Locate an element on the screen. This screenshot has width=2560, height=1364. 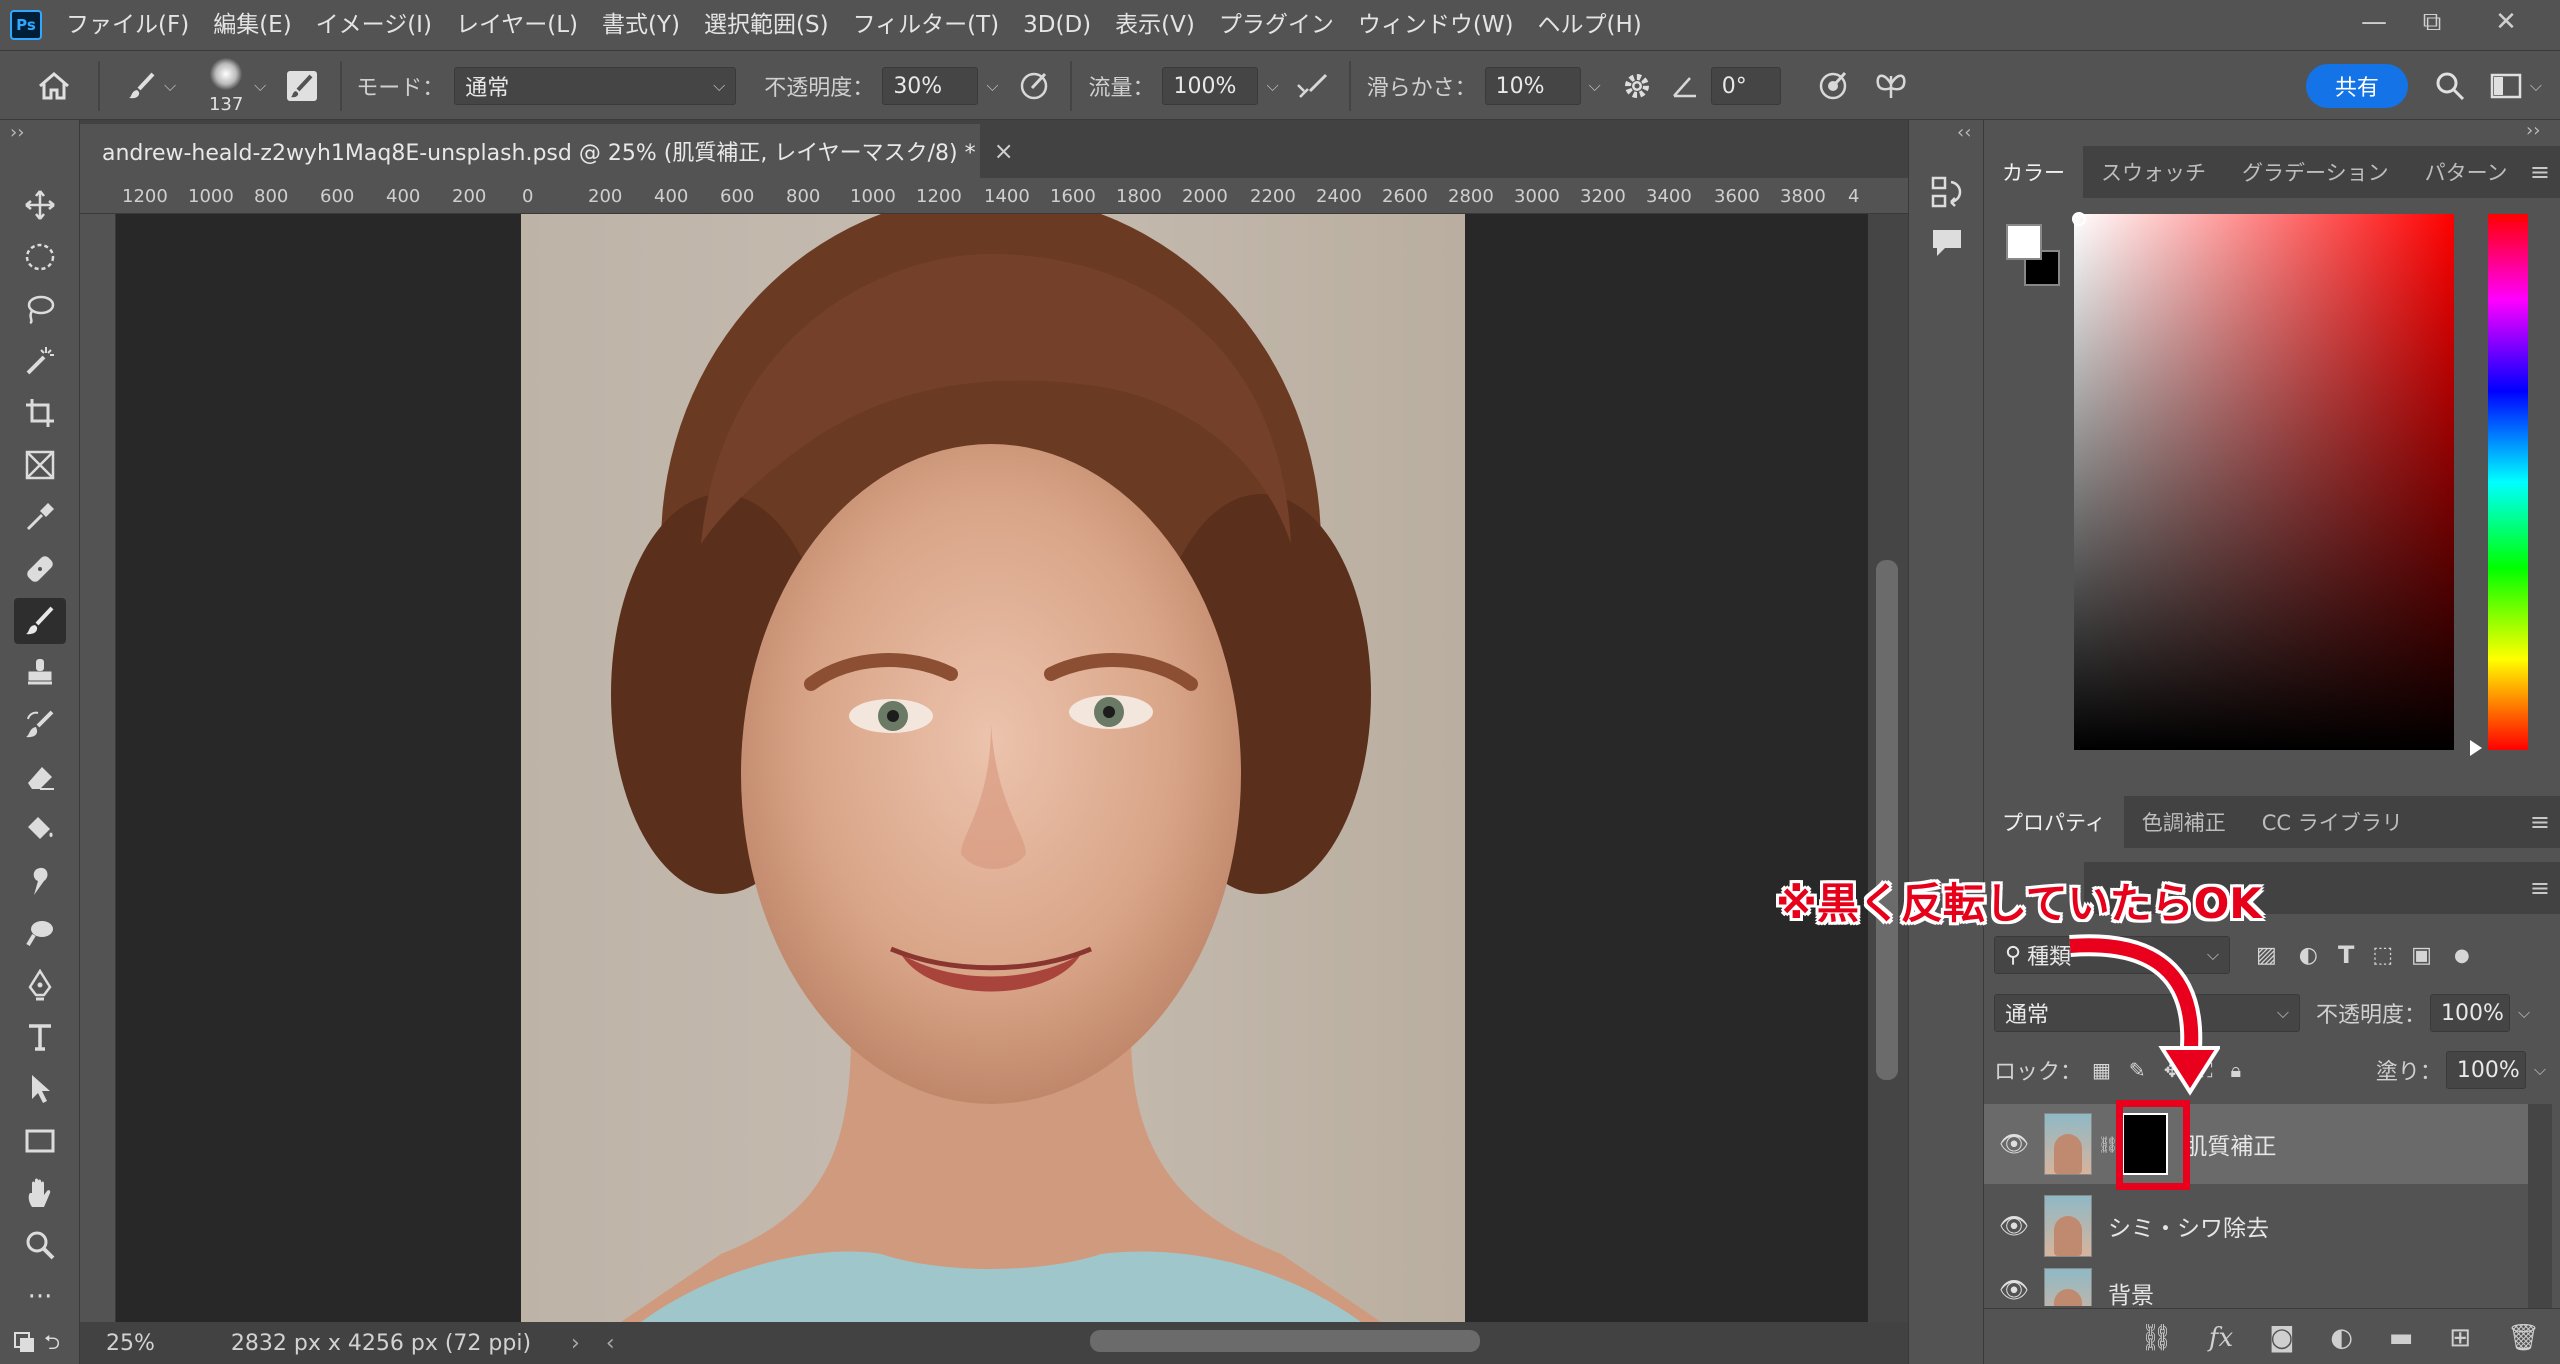
lasso-tool-icon is located at coordinates (40, 309).